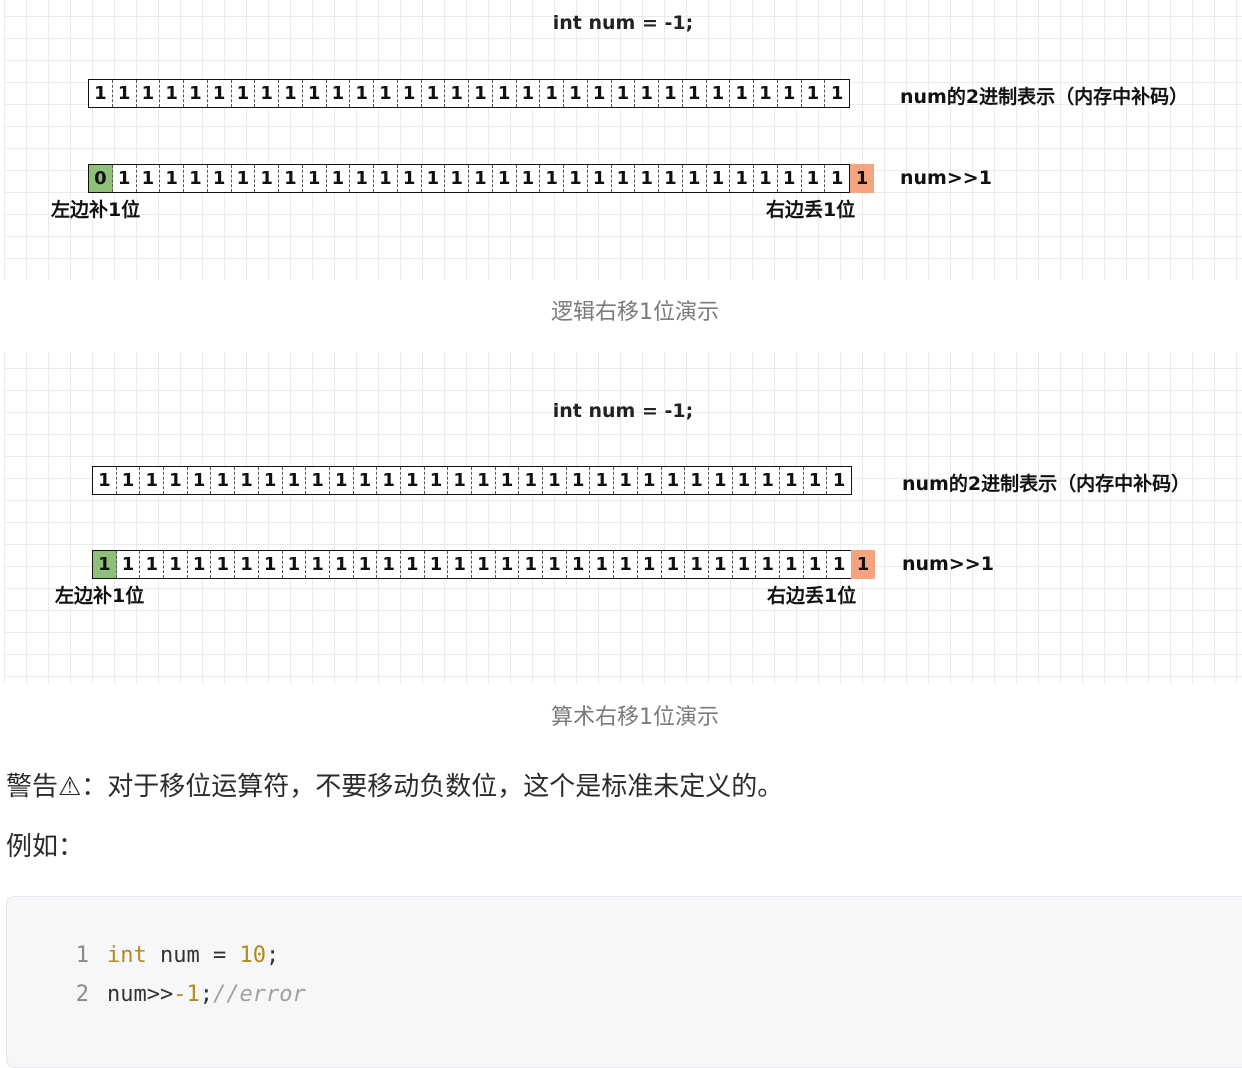  What do you see at coordinates (395, 787) in the screenshot?
I see `warning-text: 警告⚠：对于移位运算符，不要移动负数位，这个是标准未定义的。` at bounding box center [395, 787].